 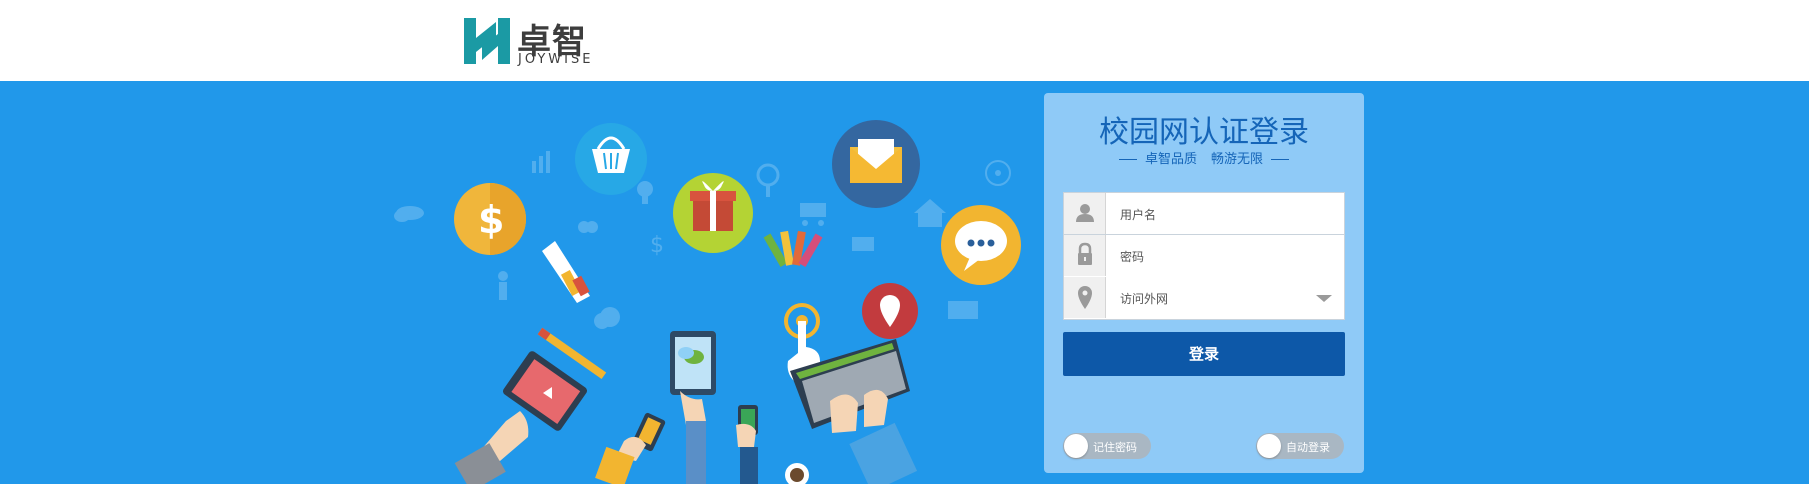 I want to click on password-placeholder: 密码, so click(x=1132, y=257).